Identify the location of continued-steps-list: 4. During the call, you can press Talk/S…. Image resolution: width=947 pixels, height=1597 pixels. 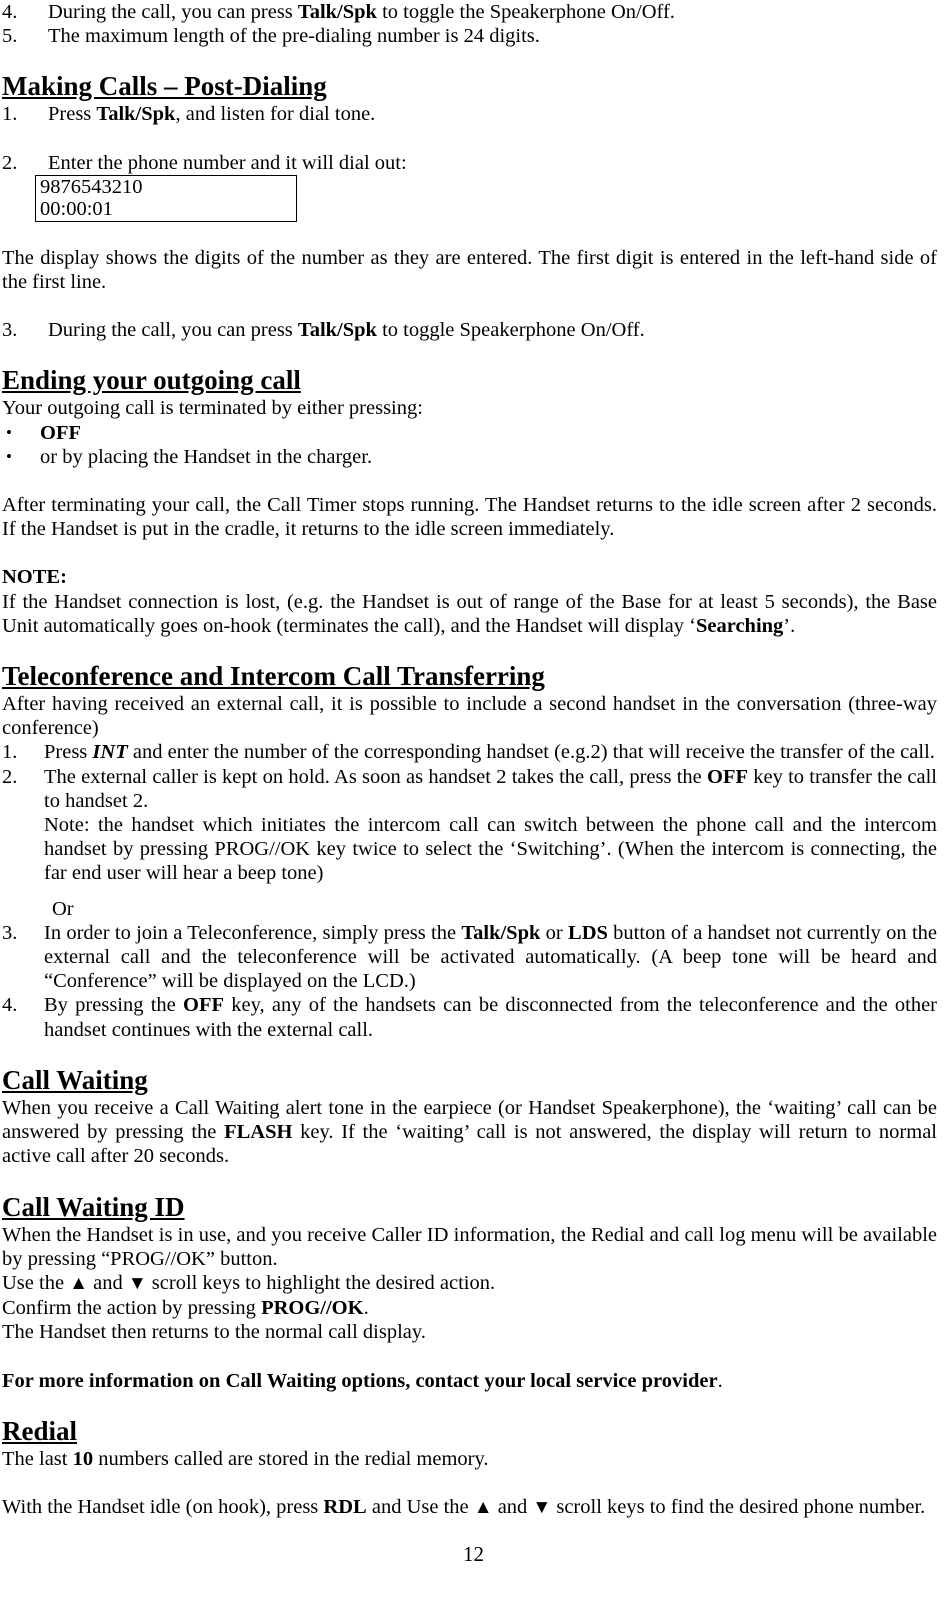
(469, 24).